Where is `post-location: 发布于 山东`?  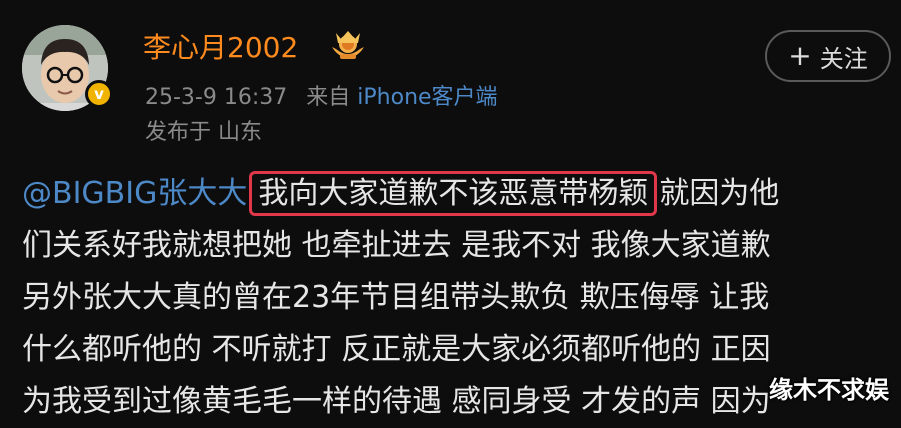
post-location: 发布于 山东 is located at coordinates (203, 132).